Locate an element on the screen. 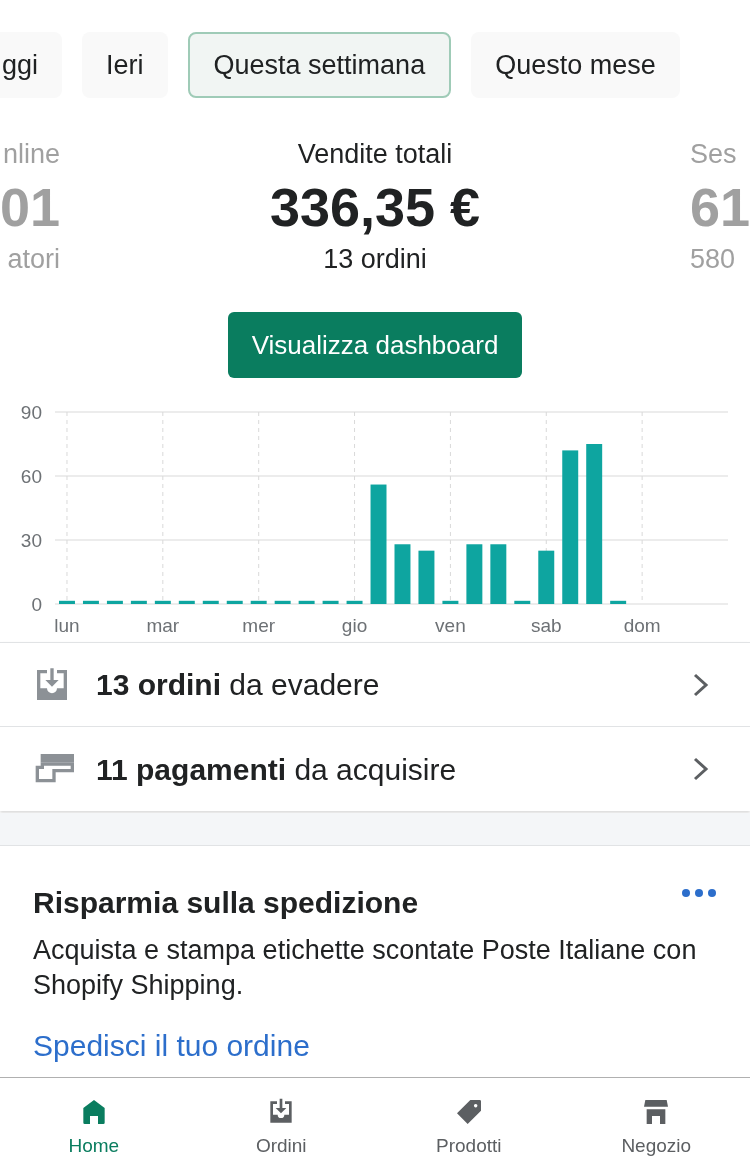 This screenshot has width=750, height=1169. period-tab: Questa settimana is located at coordinates (319, 65).